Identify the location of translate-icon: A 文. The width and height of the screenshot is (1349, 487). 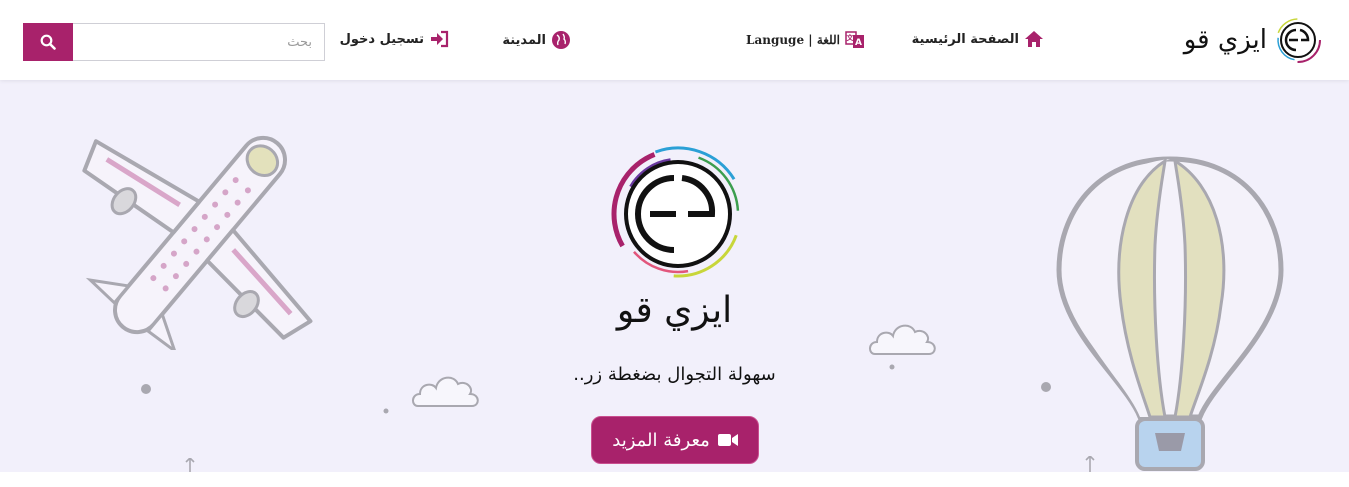
(854, 39).